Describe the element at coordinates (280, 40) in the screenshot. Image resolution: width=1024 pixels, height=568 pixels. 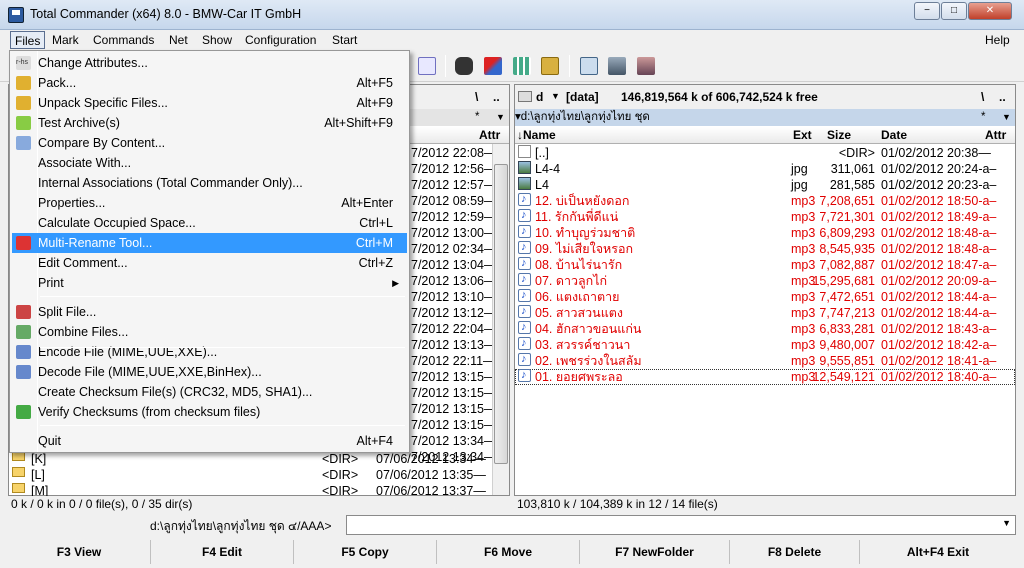
I see `menu-configuration: Configuration` at that location.